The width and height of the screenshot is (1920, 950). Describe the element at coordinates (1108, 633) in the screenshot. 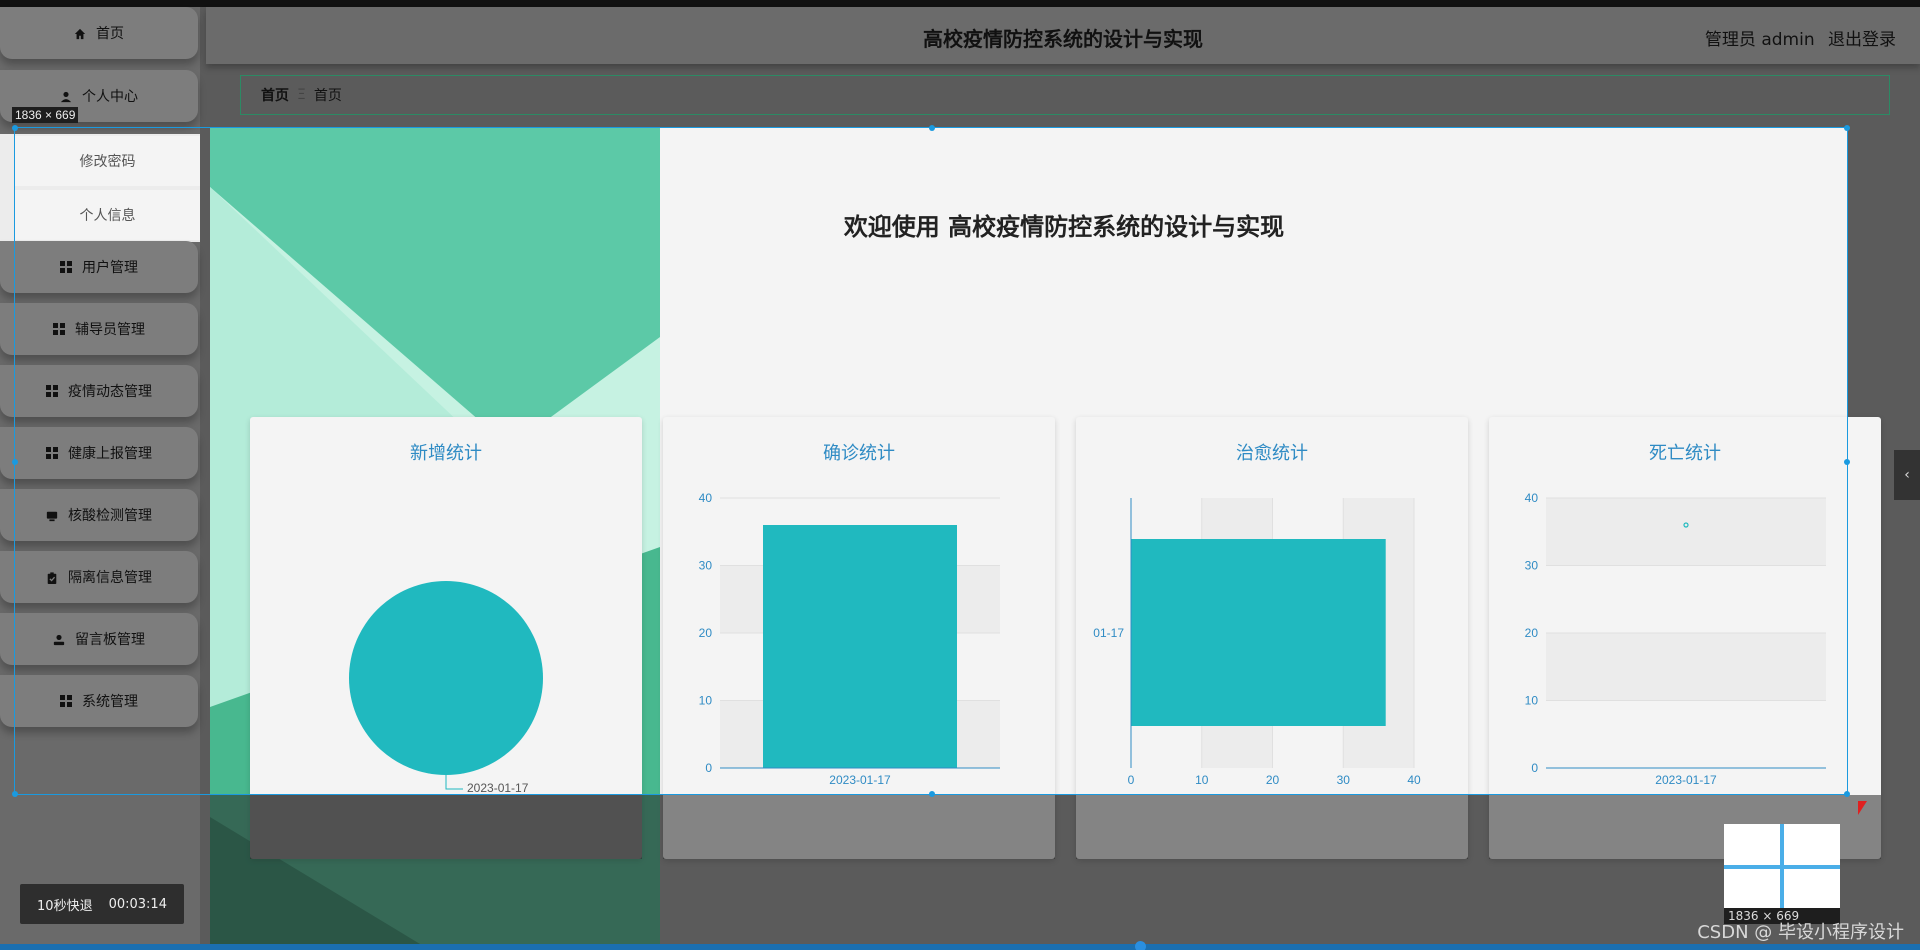

I see `y-tick-label: 01-17` at that location.